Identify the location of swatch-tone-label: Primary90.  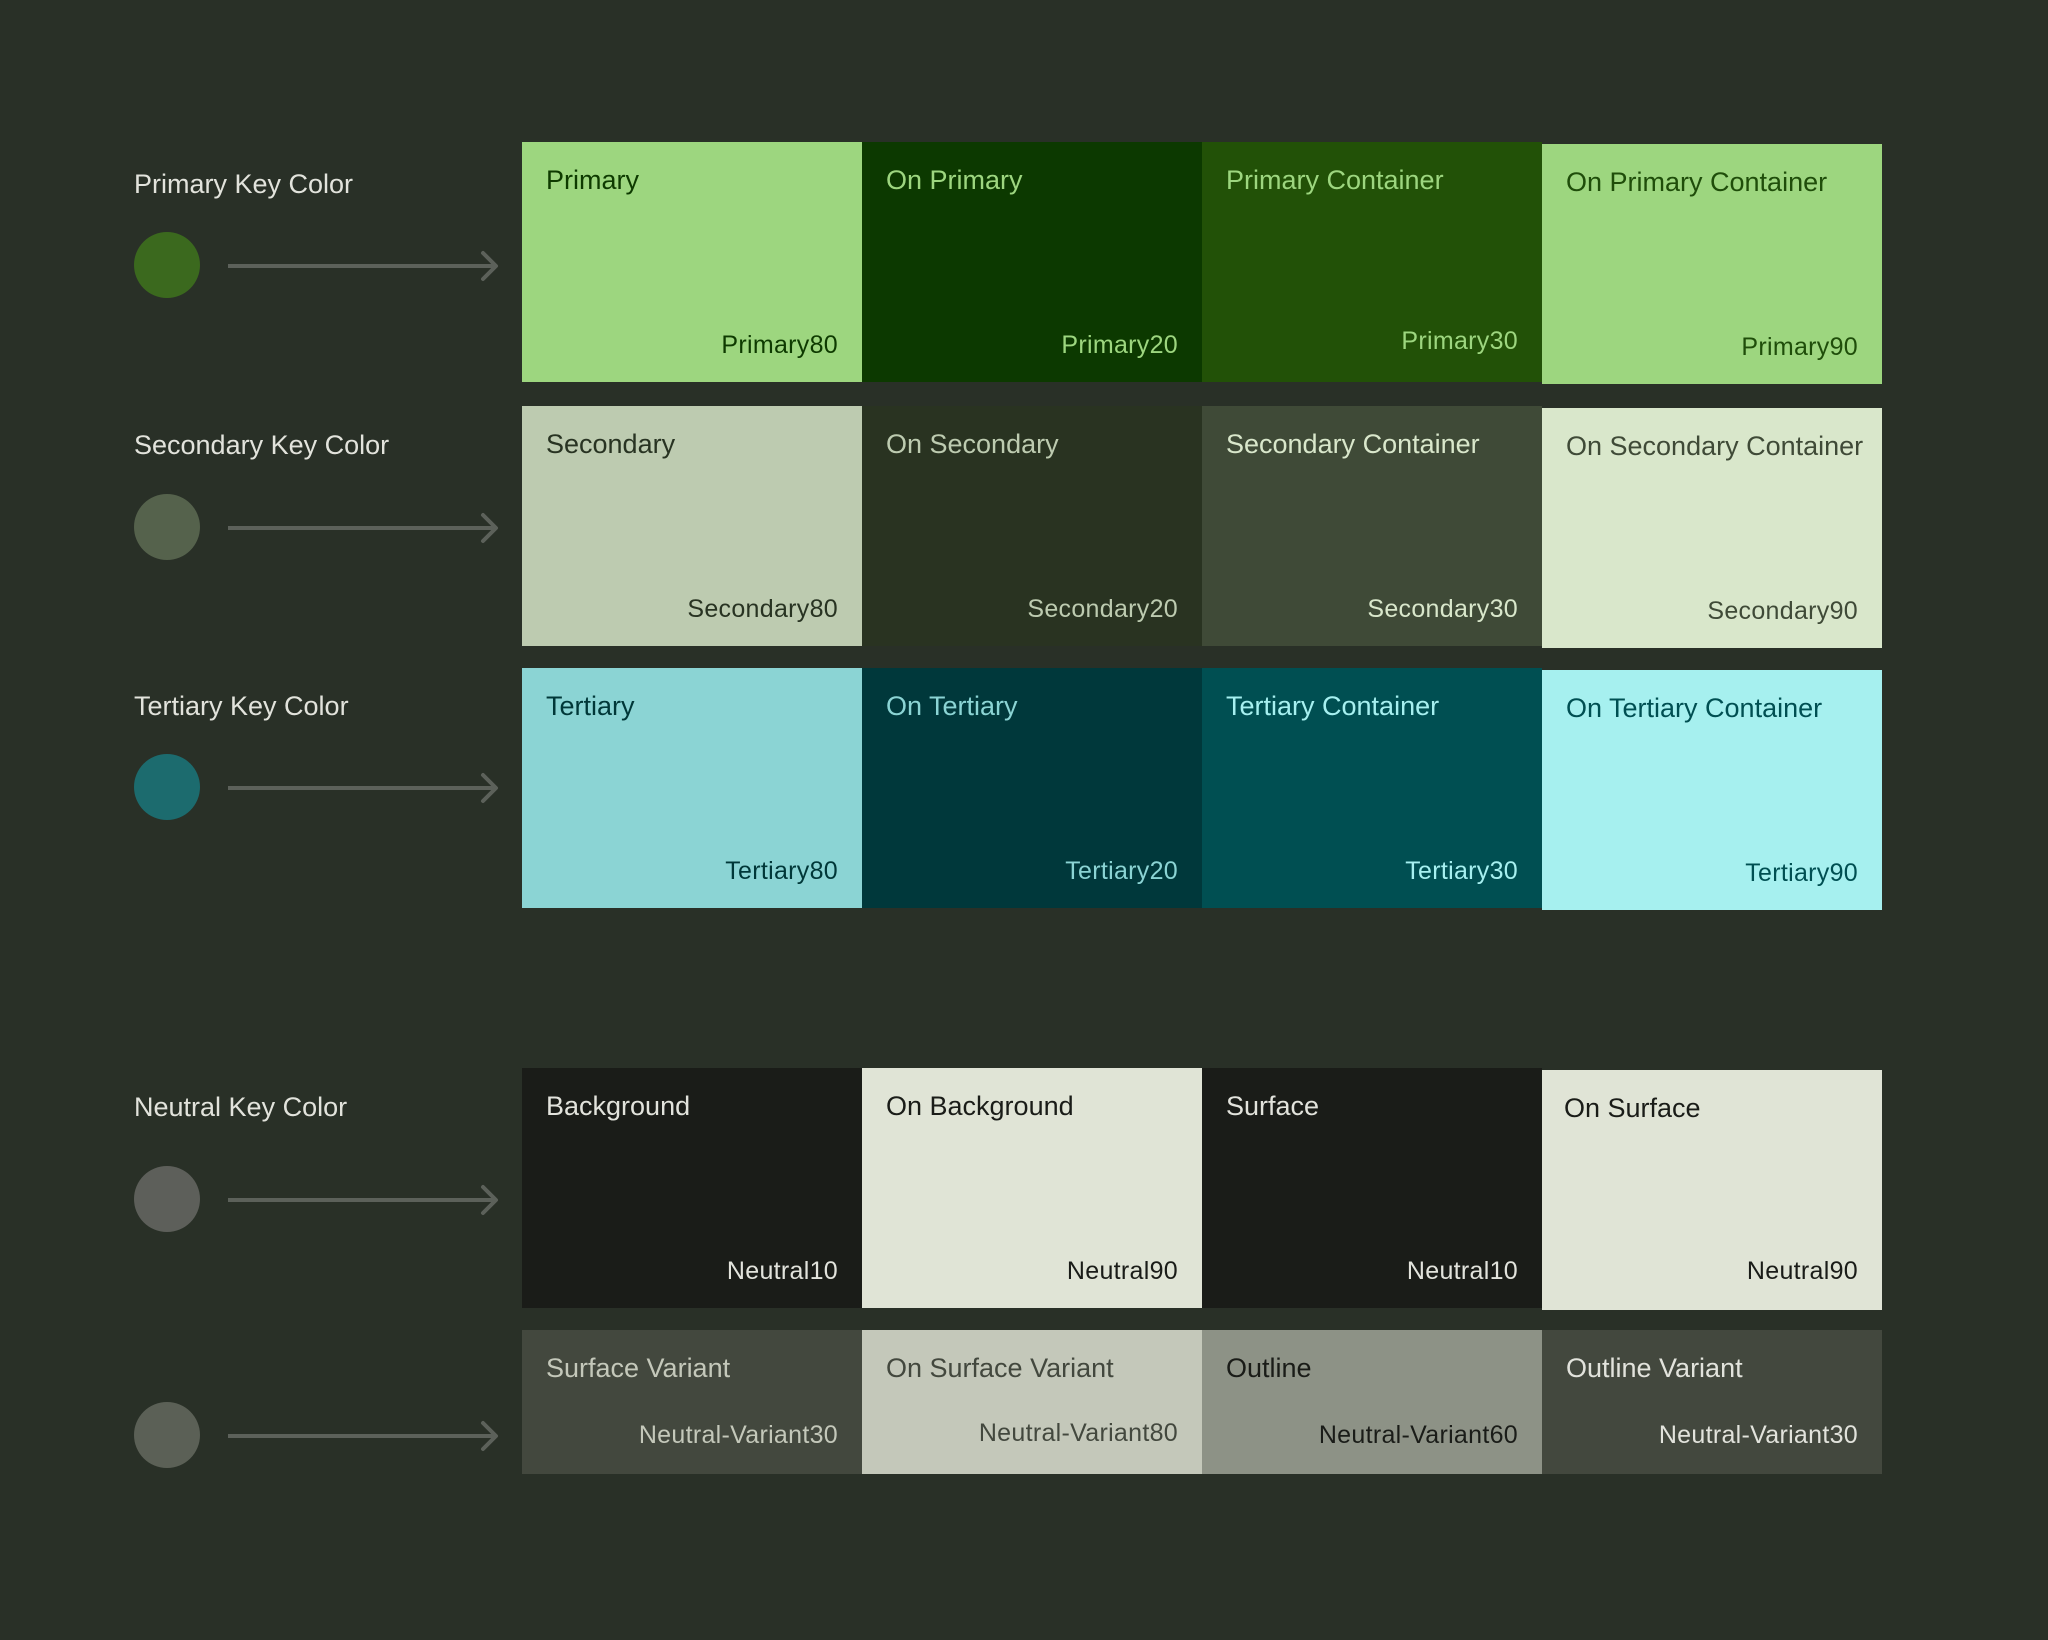
(1799, 347).